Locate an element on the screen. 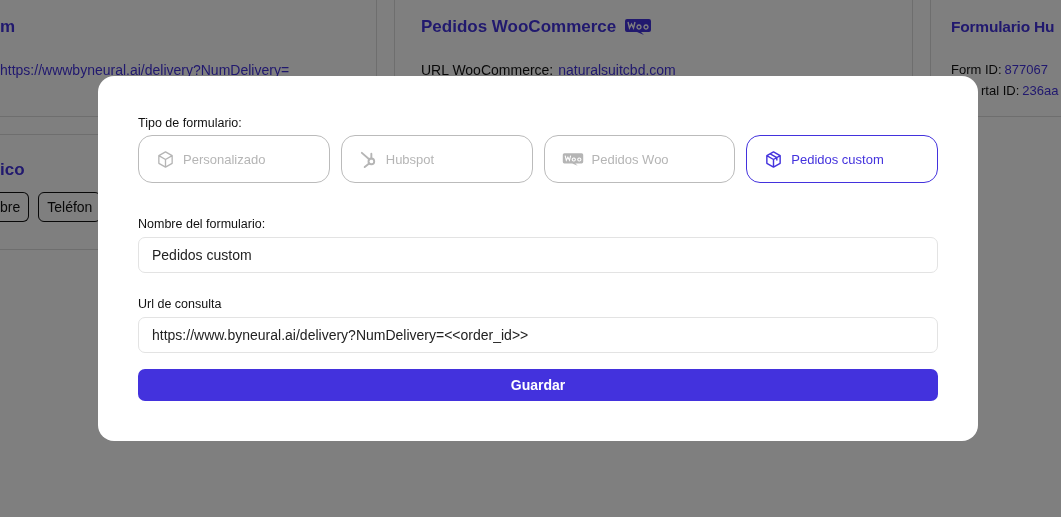  cube-icon is located at coordinates (165, 159).